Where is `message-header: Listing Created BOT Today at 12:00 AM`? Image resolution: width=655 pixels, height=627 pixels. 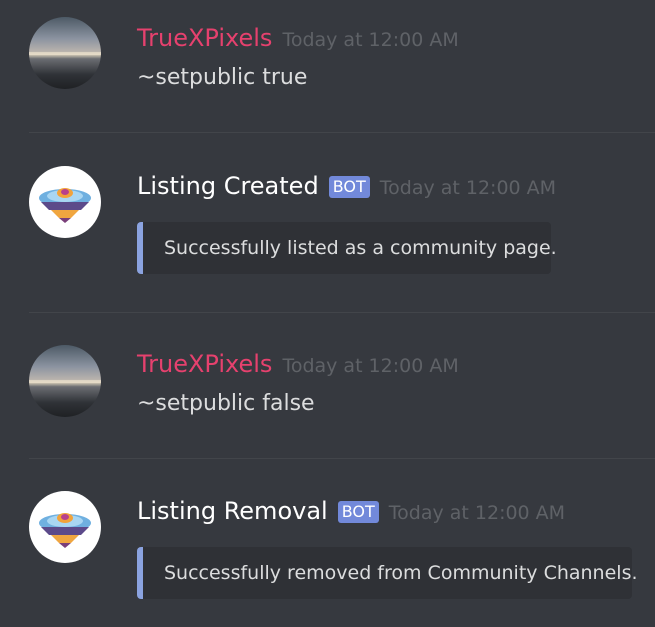
message-header: Listing Created BOT Today at 12:00 AM is located at coordinates (346, 186).